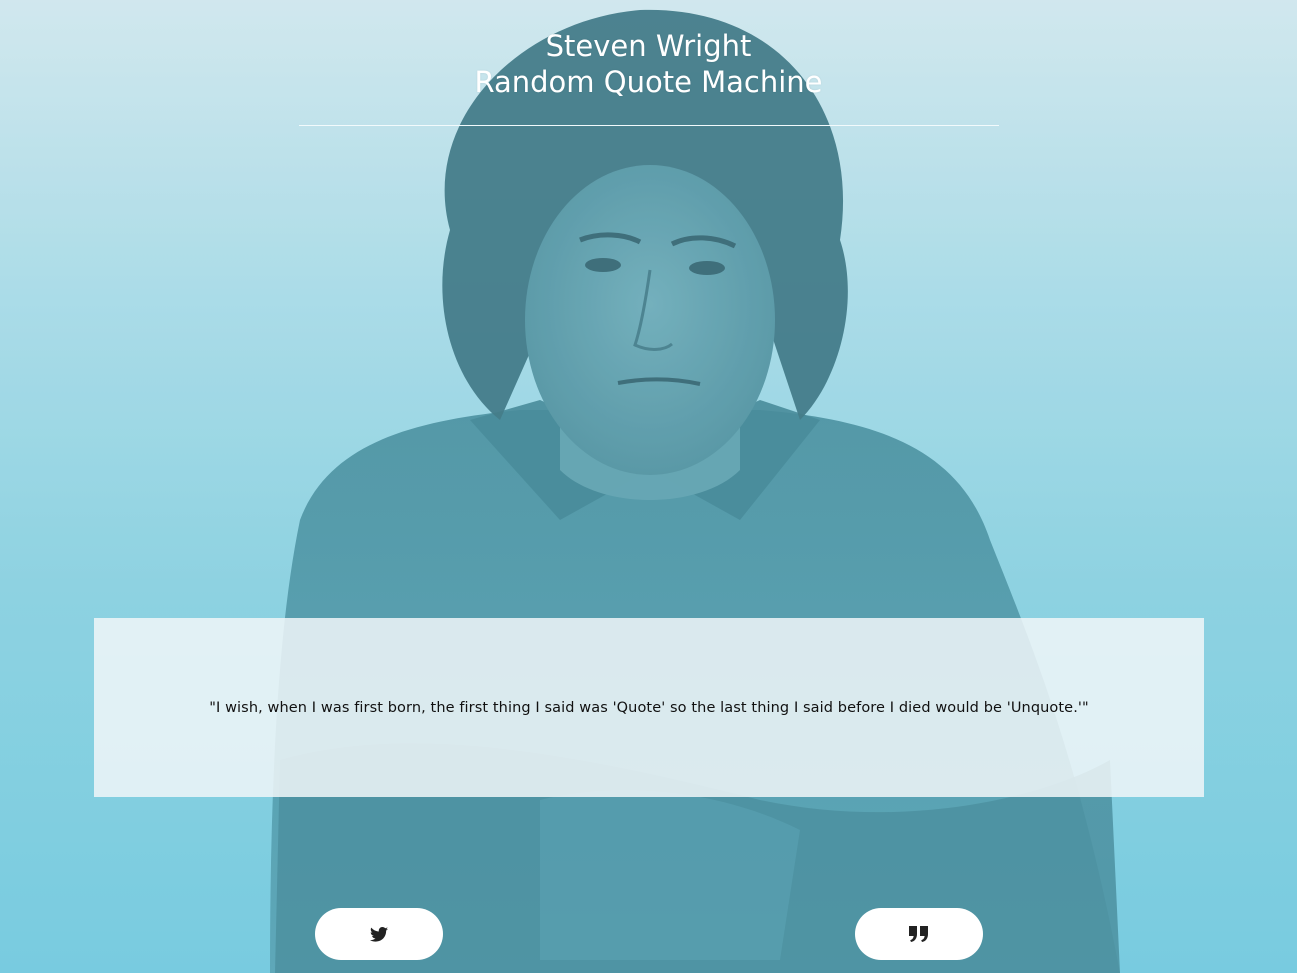  I want to click on title-line-subtitle: Random Quote Machine, so click(648, 82).